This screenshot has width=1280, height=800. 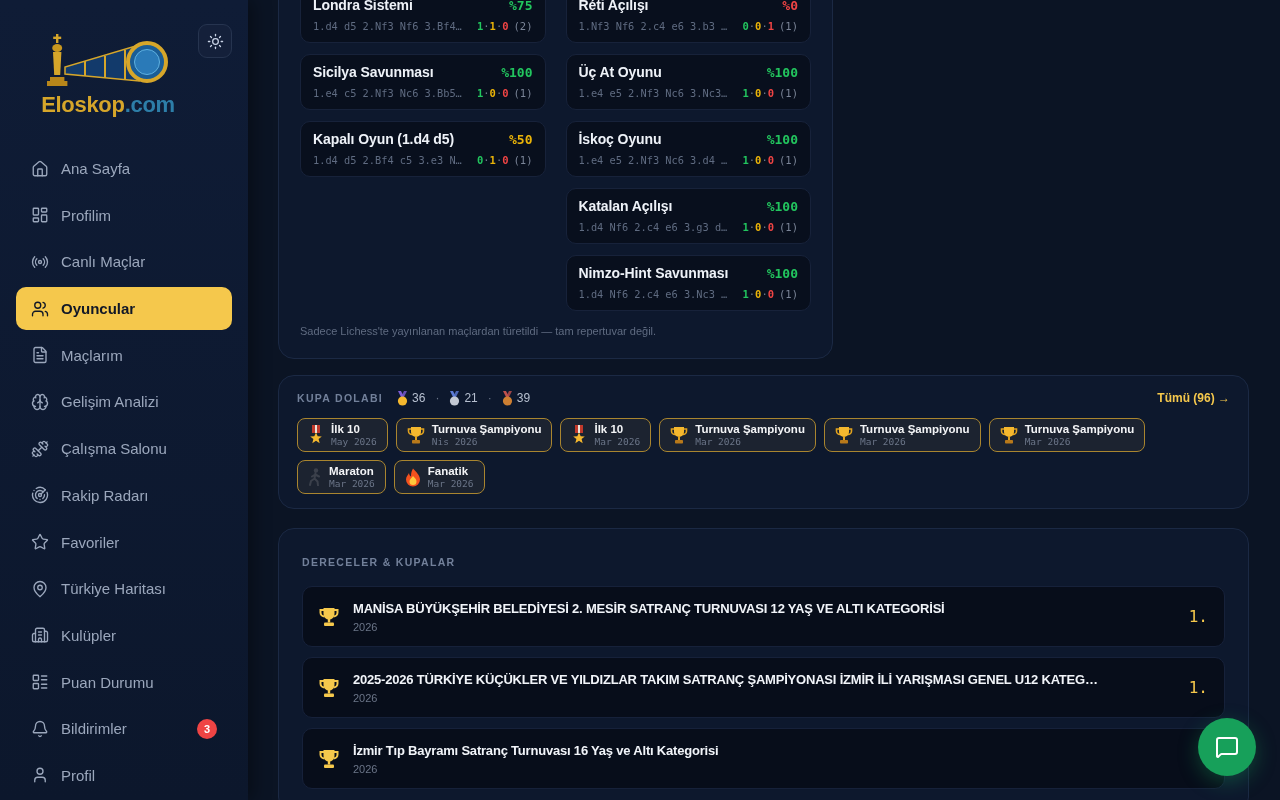 What do you see at coordinates (124, 542) in the screenshot?
I see `nav-item: Favoriler` at bounding box center [124, 542].